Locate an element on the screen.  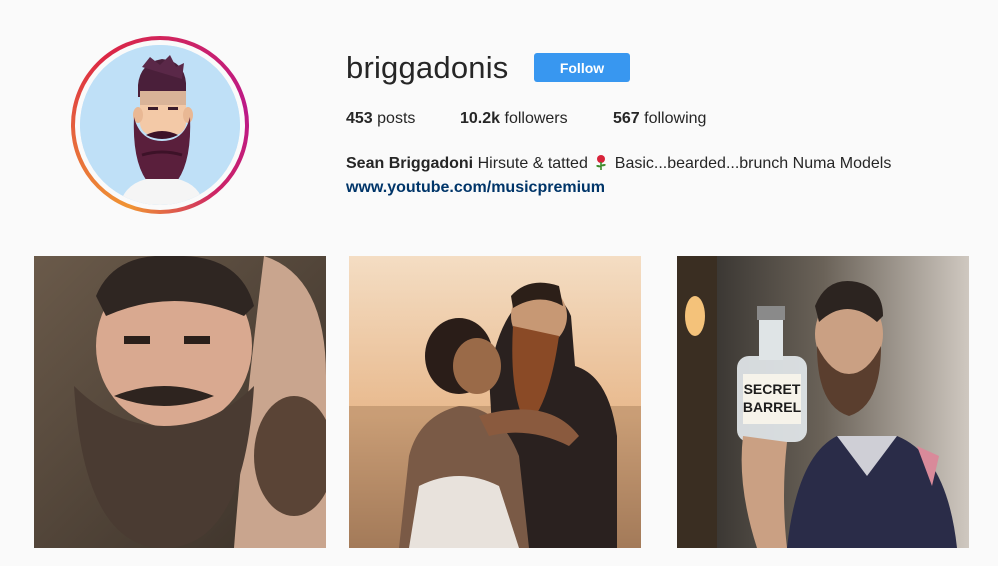
followers-label: followers is located at coordinates (536, 118).